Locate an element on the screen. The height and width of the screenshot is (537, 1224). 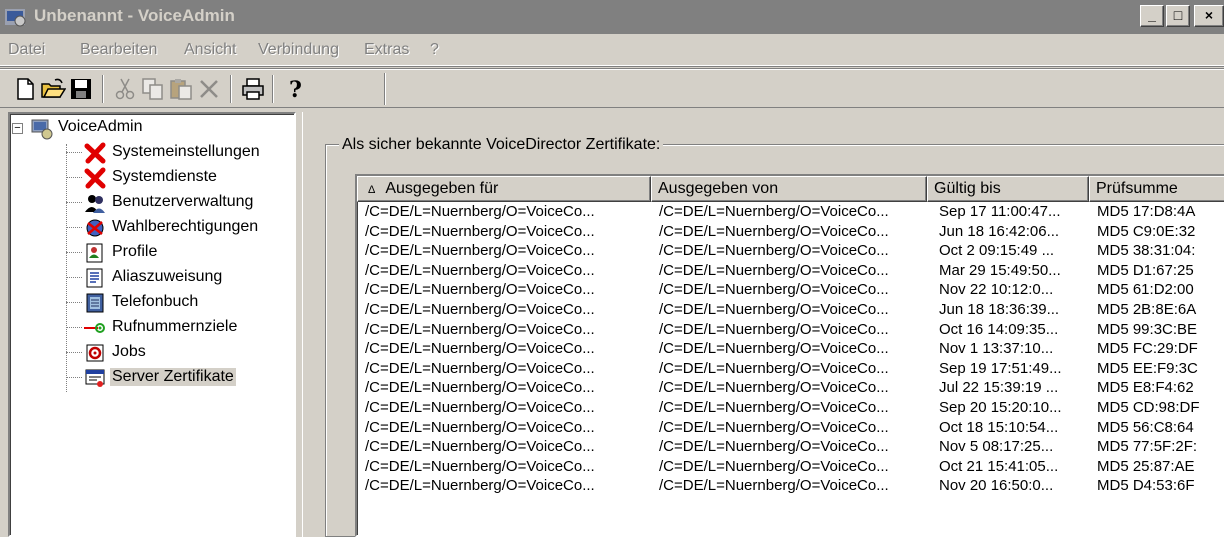
cell-checksum: MD5 38:31:04: is located at coordinates (1146, 251).